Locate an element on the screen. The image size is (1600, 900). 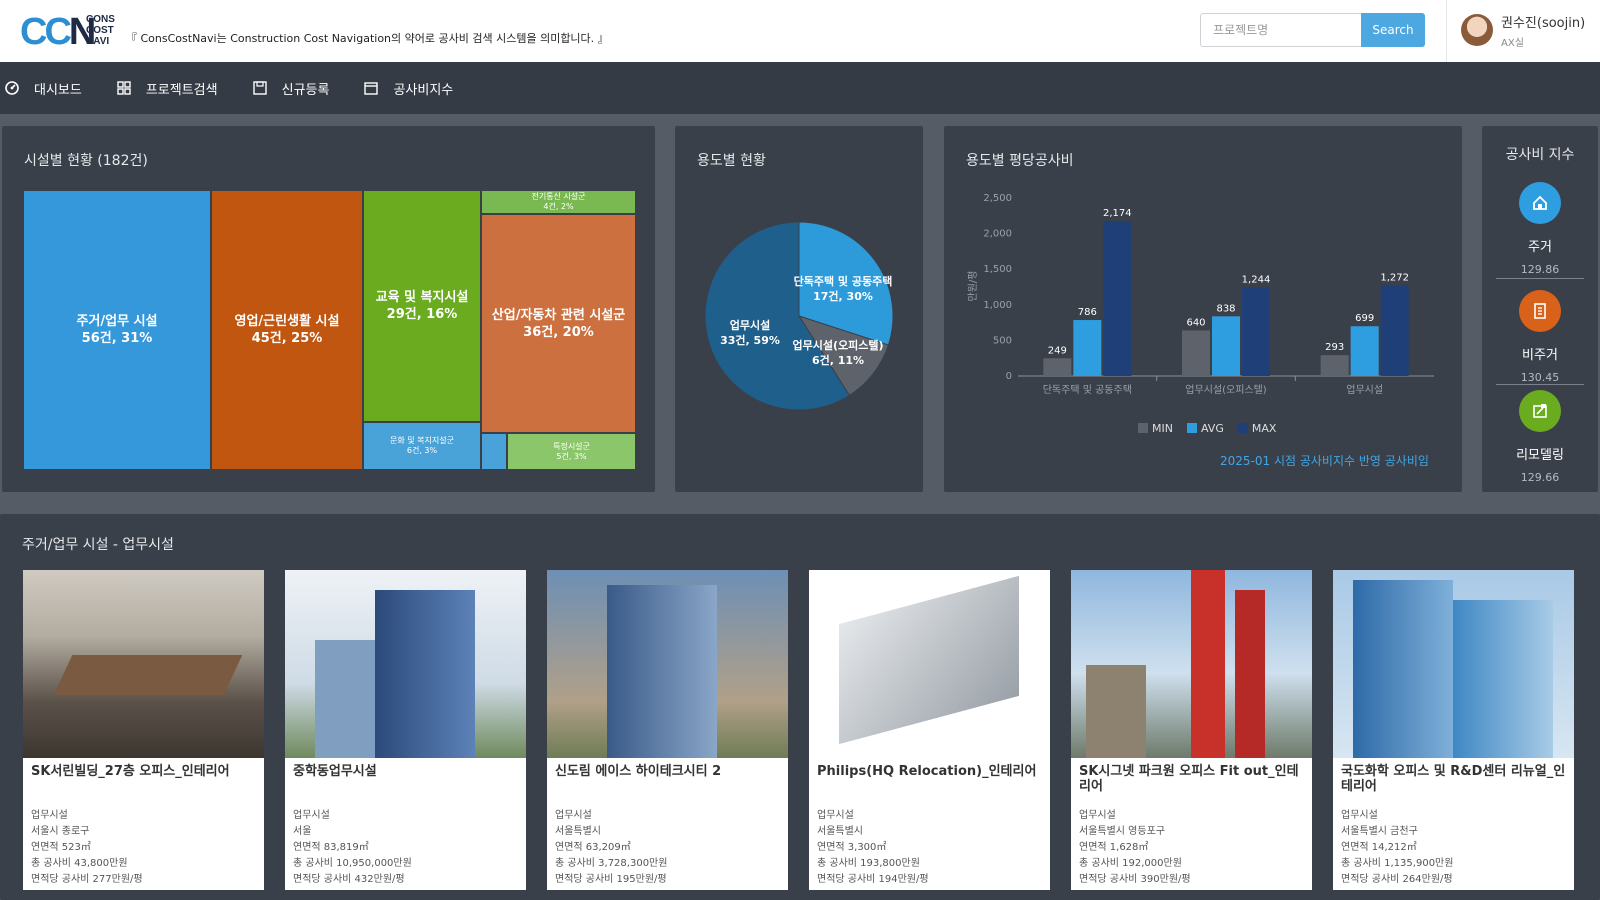
card-unit-cost: 면적당 공사비 195만원/평 is located at coordinates (611, 879).